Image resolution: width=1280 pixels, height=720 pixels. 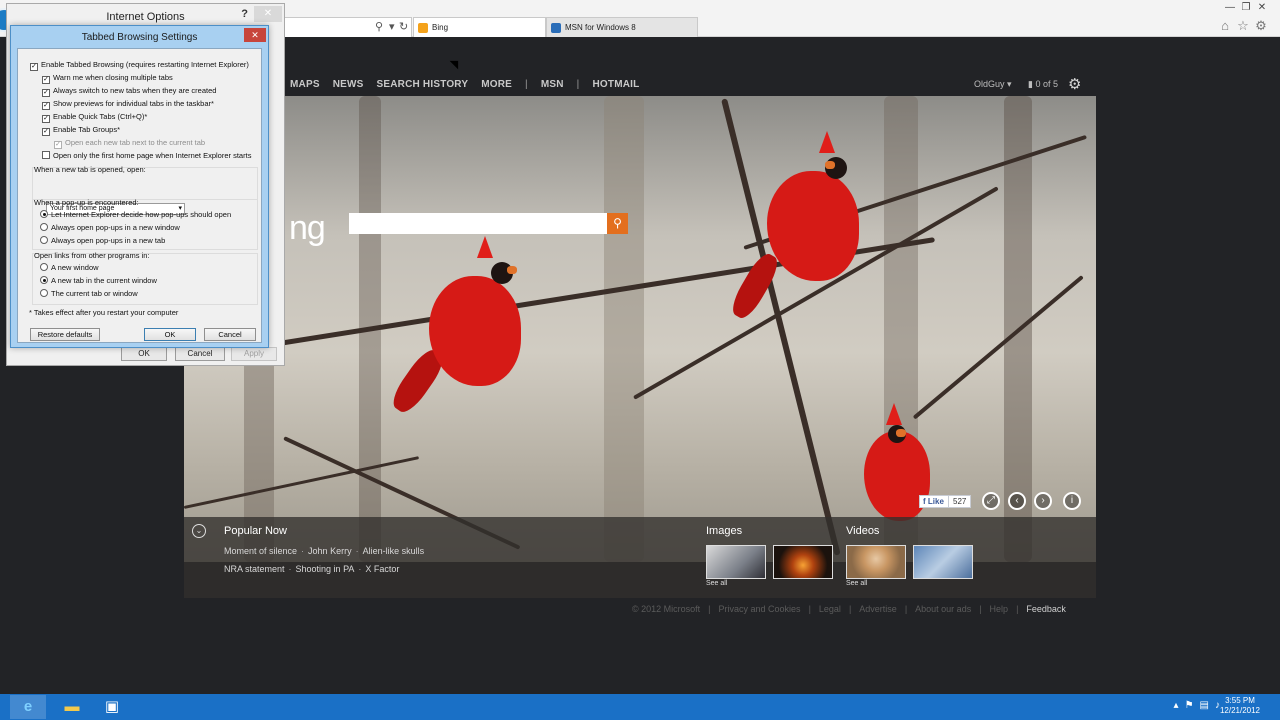 What do you see at coordinates (348, 84) in the screenshot?
I see `nav-news: NEWS` at bounding box center [348, 84].